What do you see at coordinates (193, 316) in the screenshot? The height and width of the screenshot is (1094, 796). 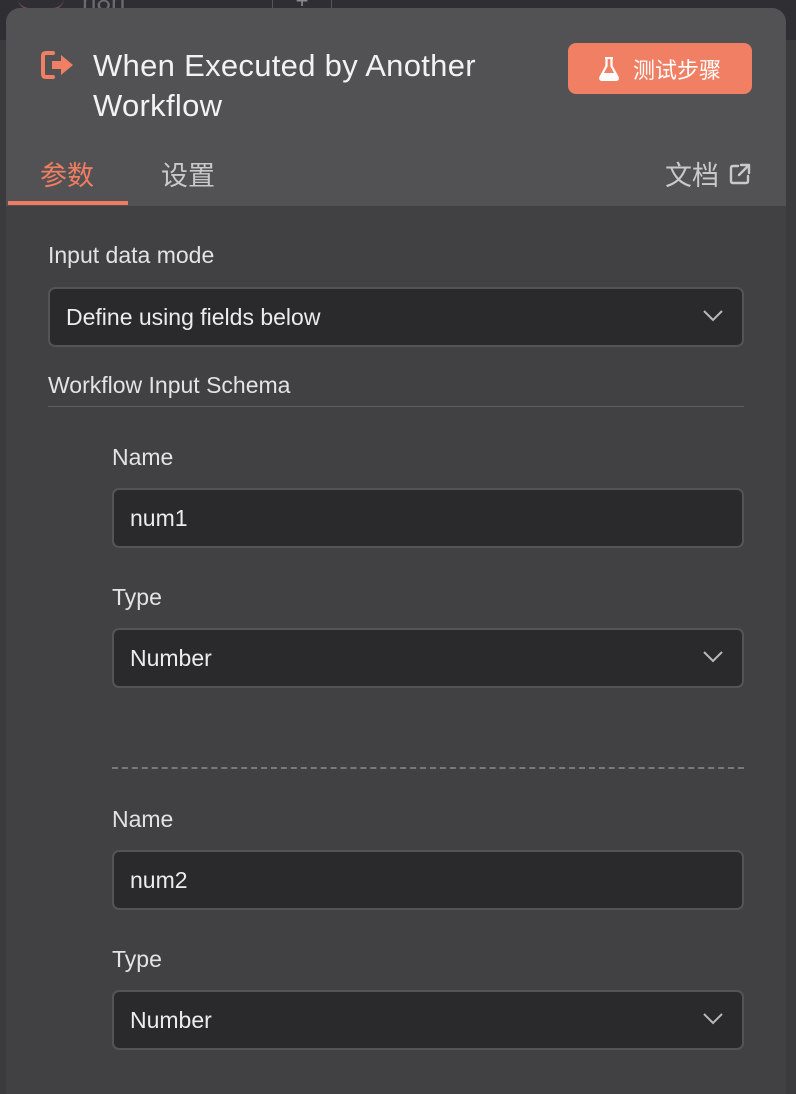 I see `input-data-mode-value: Define using fields below` at bounding box center [193, 316].